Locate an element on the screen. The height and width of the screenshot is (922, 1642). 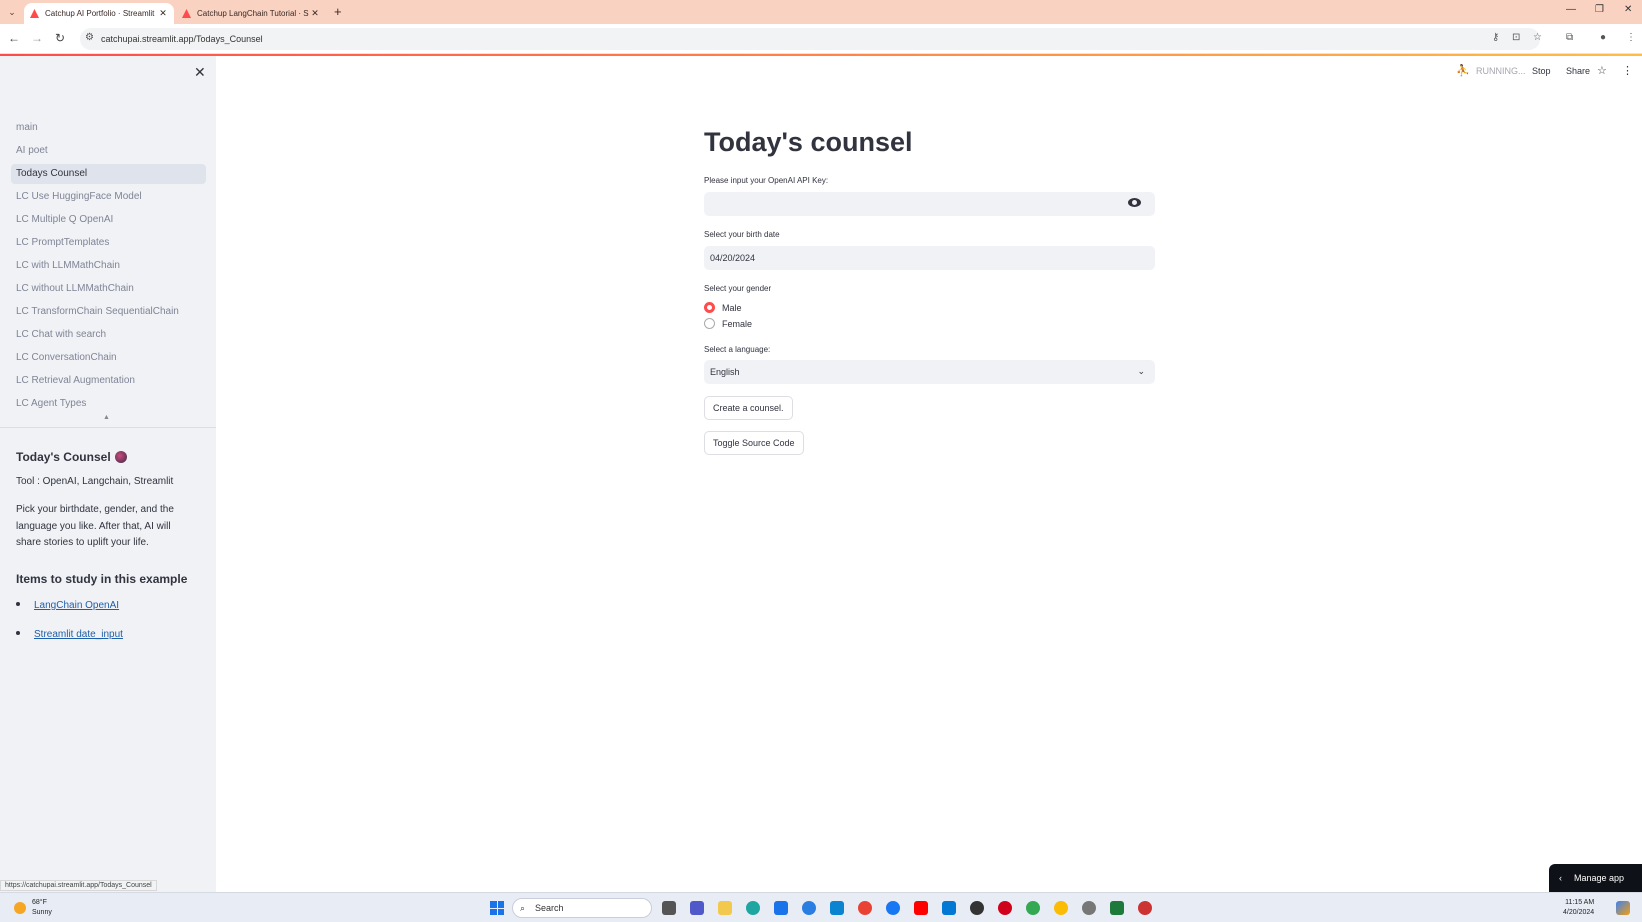
sidebar-close-icon: ✕ is located at coordinates (200, 72).